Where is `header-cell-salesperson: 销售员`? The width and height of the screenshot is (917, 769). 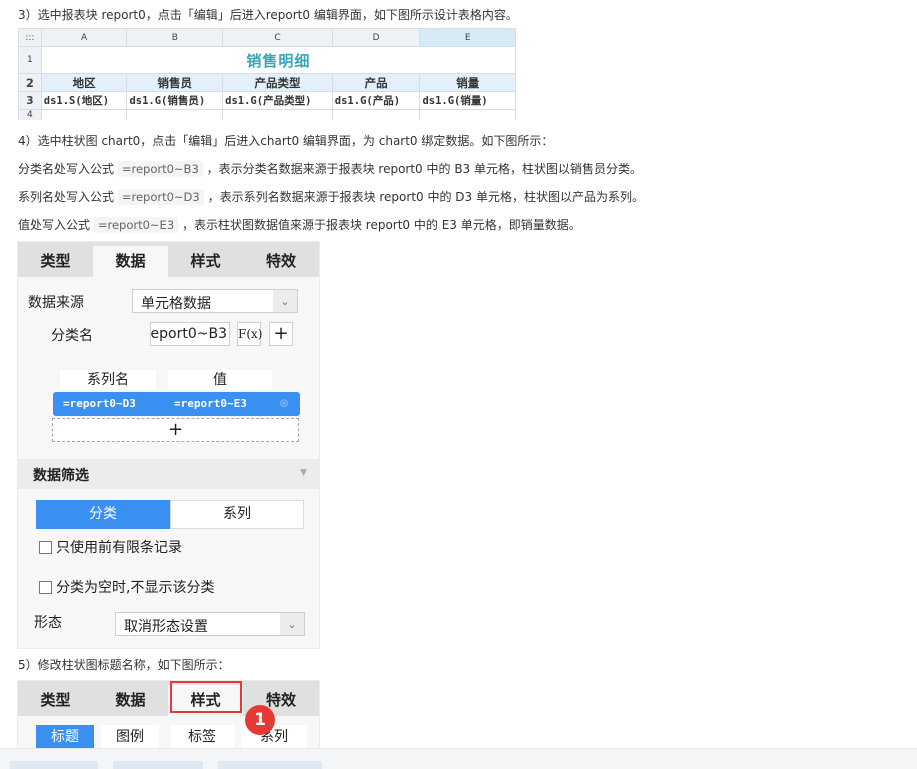 header-cell-salesperson: 销售员 is located at coordinates (175, 82).